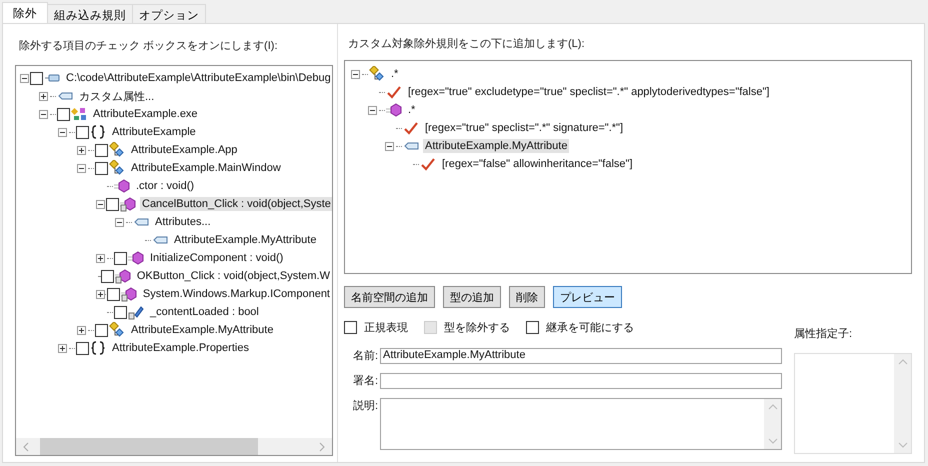  I want to click on field-icon, so click(136, 312).